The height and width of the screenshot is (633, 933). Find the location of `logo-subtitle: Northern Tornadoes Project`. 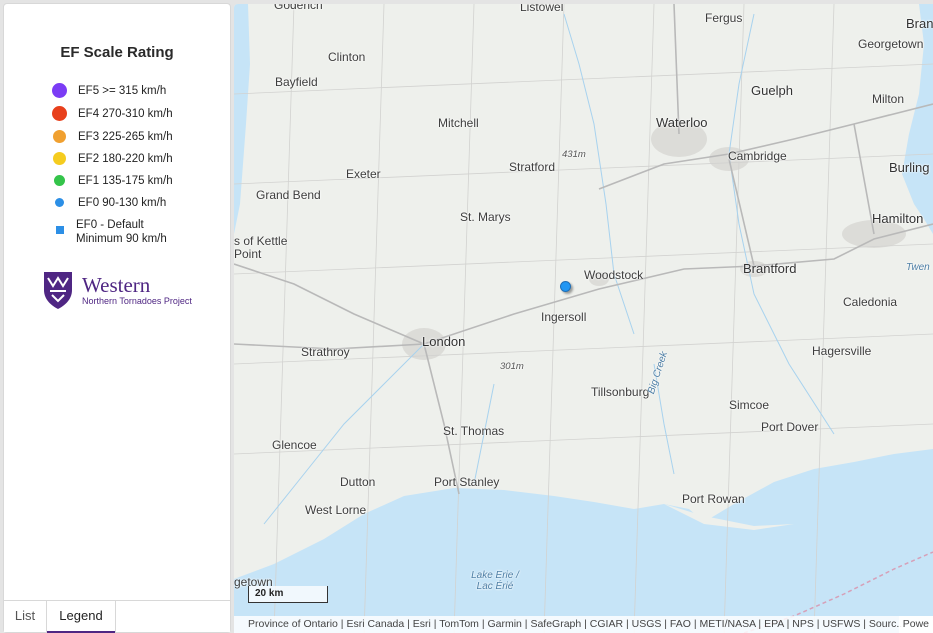

logo-subtitle: Northern Tornadoes Project is located at coordinates (137, 301).